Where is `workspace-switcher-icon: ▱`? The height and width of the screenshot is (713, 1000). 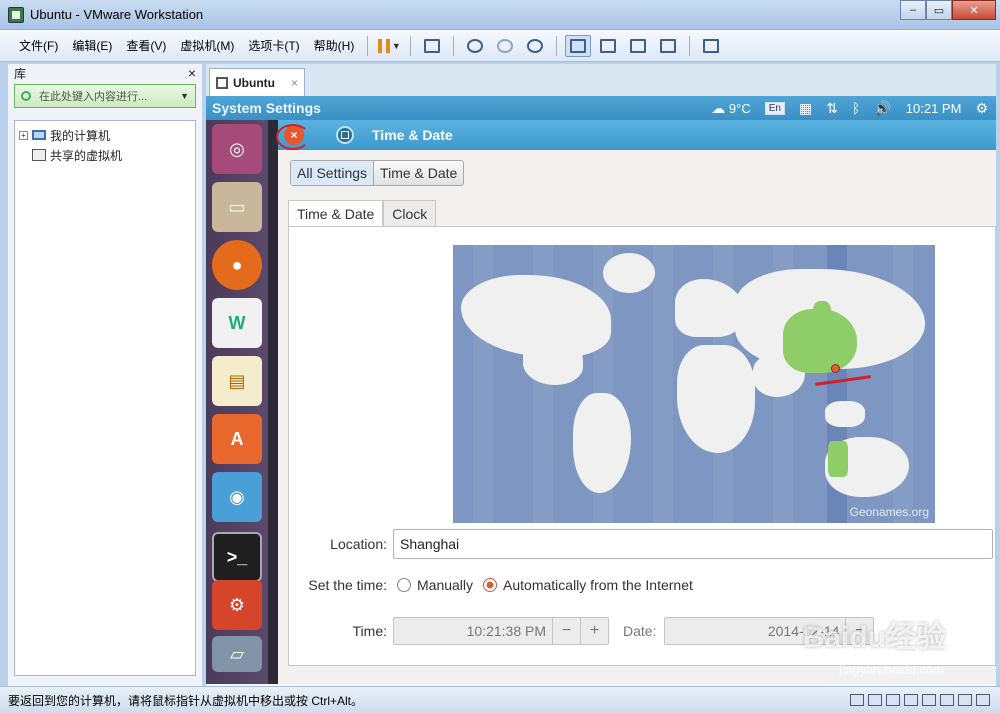
workspace-switcher-icon: ▱ is located at coordinates (237, 654).